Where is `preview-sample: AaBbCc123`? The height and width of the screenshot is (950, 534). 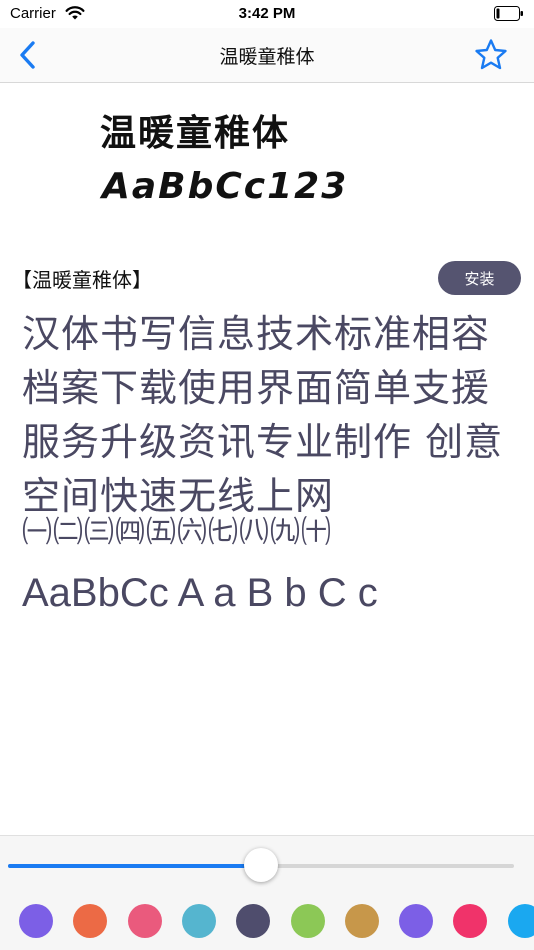
preview-sample: AaBbCc123 is located at coordinates (225, 186).